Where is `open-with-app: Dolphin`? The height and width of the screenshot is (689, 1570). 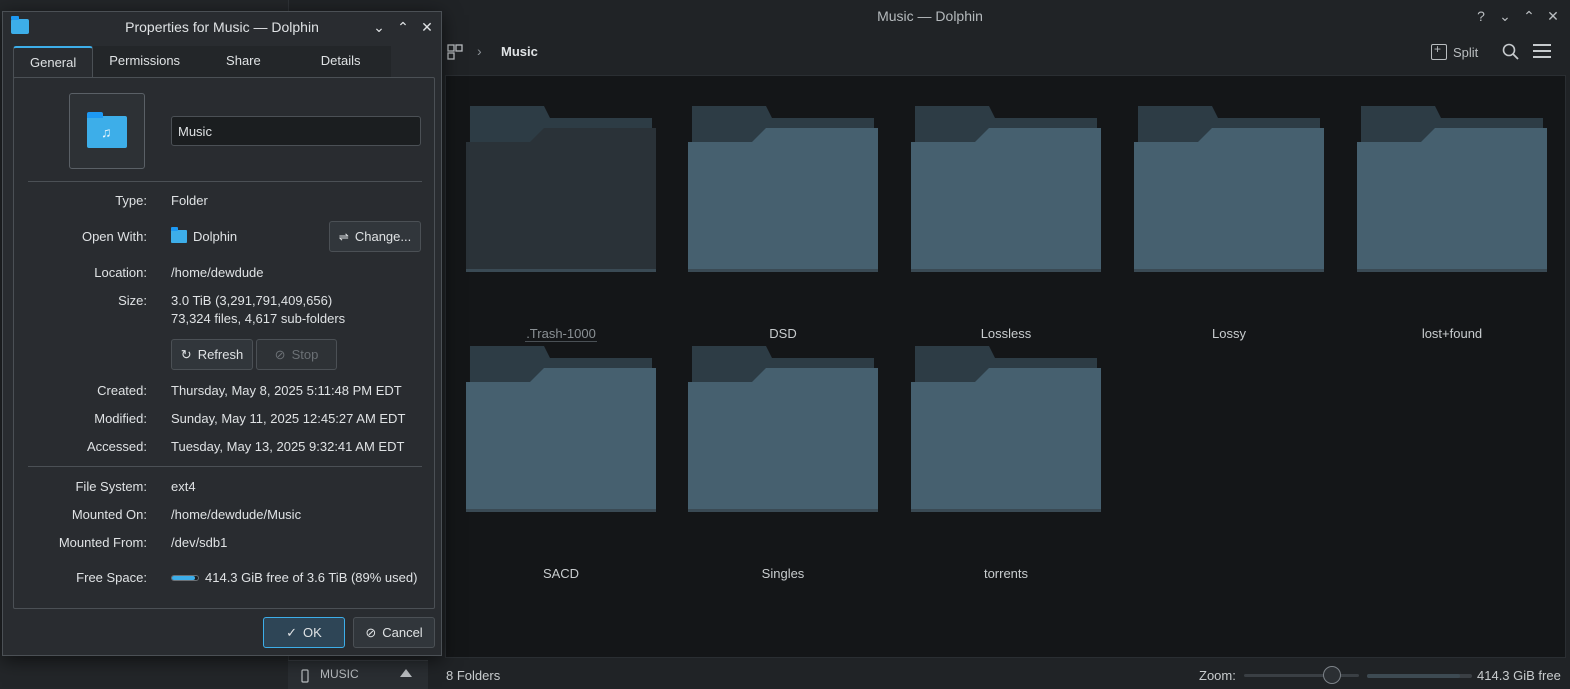
open-with-app: Dolphin is located at coordinates (215, 236).